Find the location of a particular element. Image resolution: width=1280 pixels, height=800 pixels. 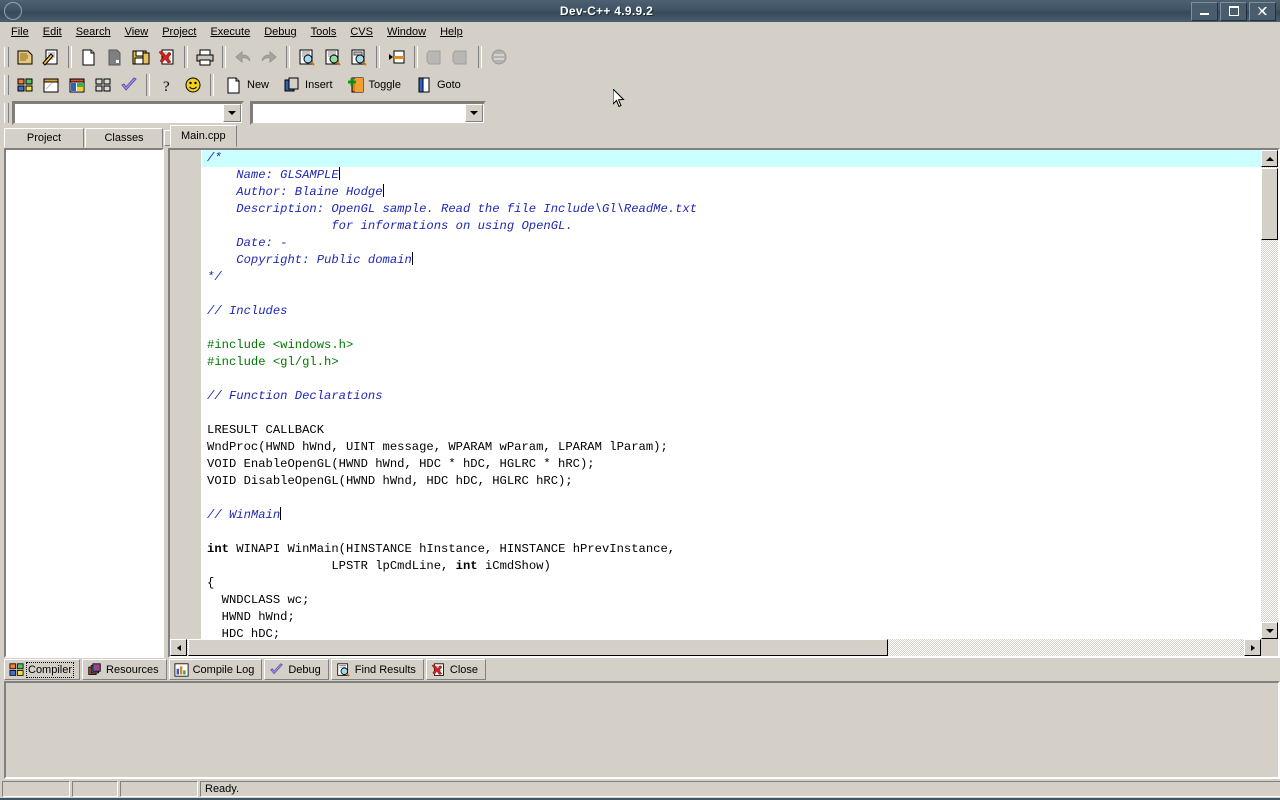

code-line: HDC hDC; is located at coordinates (731, 632).